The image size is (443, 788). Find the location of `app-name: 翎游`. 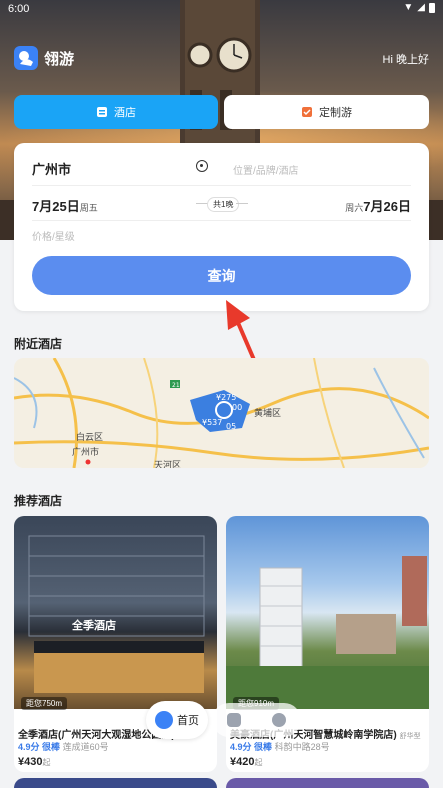

app-name: 翎游 is located at coordinates (59, 59).